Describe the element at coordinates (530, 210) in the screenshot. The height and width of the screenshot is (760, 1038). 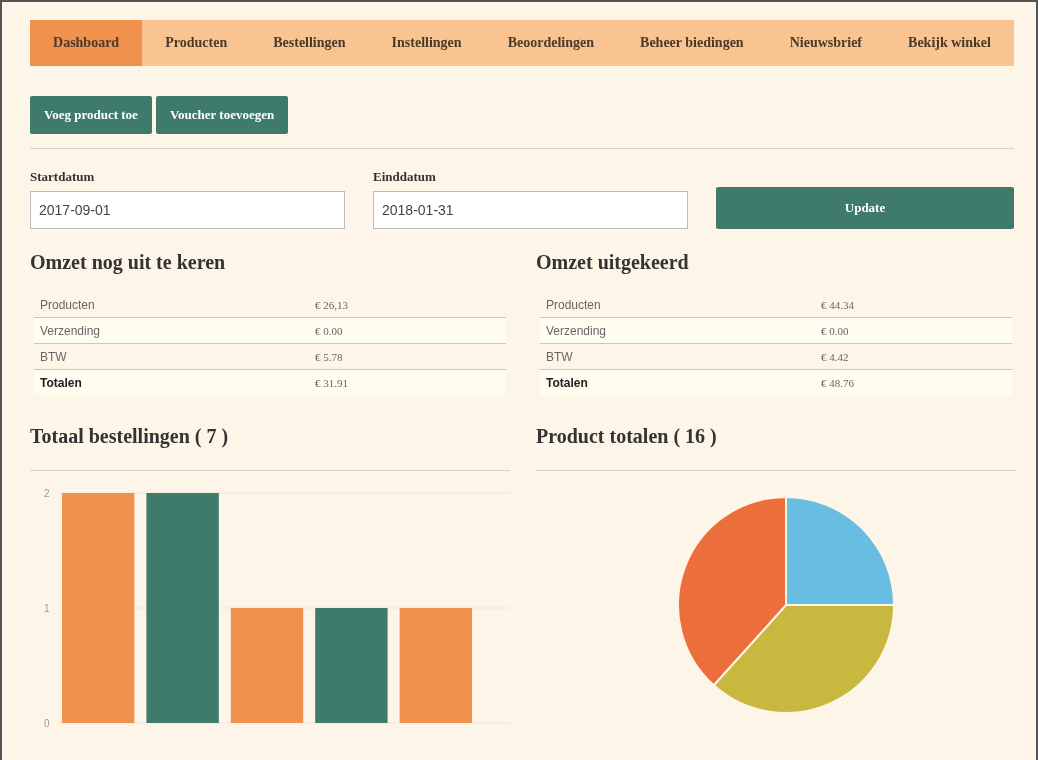
I see `date-field: 2018-01-31` at that location.